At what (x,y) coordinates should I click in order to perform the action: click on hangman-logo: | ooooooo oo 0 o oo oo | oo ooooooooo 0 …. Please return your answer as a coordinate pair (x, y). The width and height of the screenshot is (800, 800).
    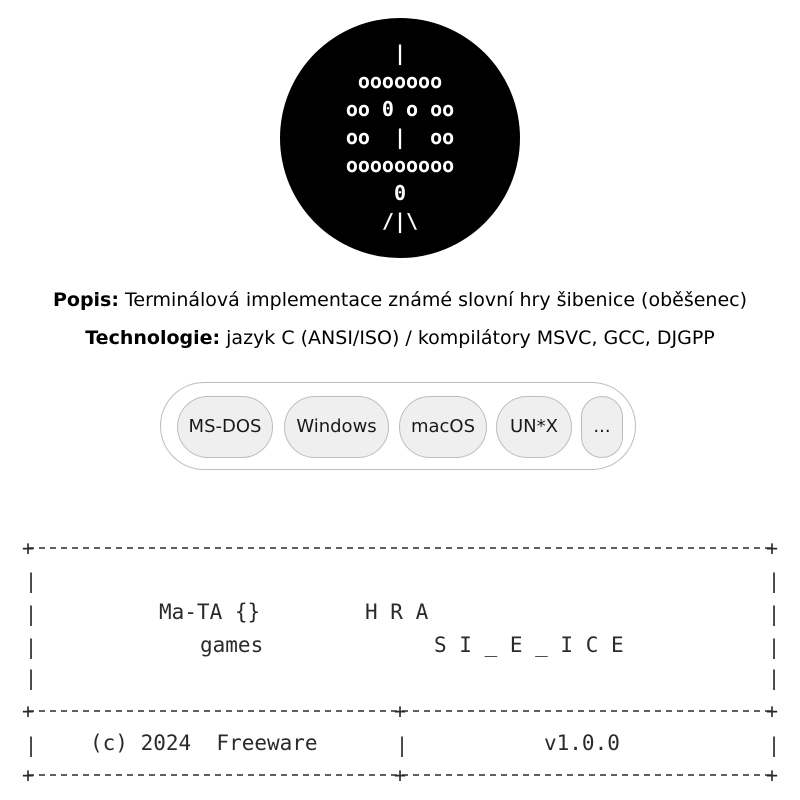
    Looking at the image, I should click on (400, 138).